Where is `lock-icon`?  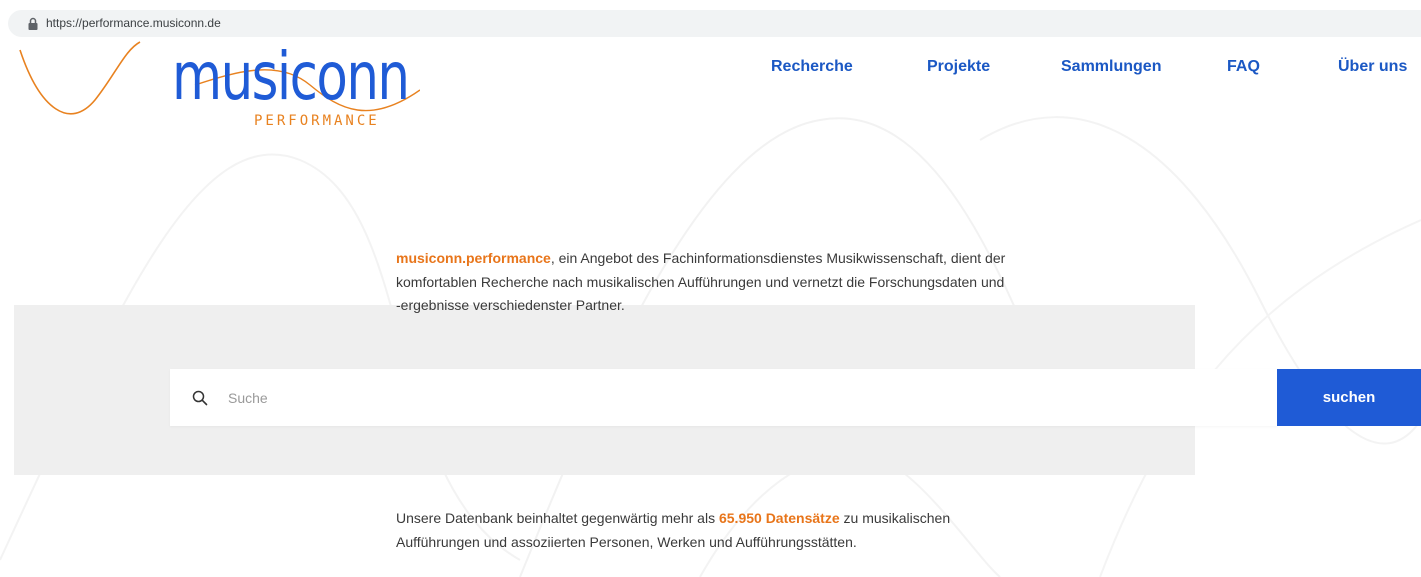 lock-icon is located at coordinates (33, 23).